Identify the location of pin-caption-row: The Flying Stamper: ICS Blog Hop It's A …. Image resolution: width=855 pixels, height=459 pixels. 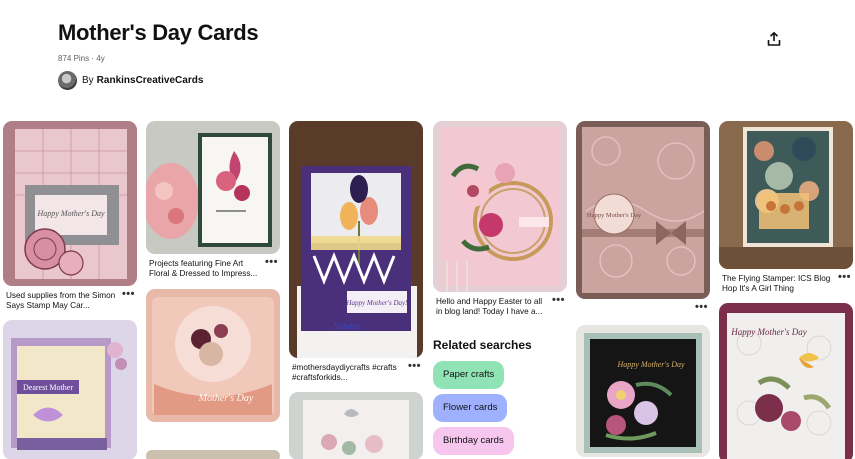
(786, 285).